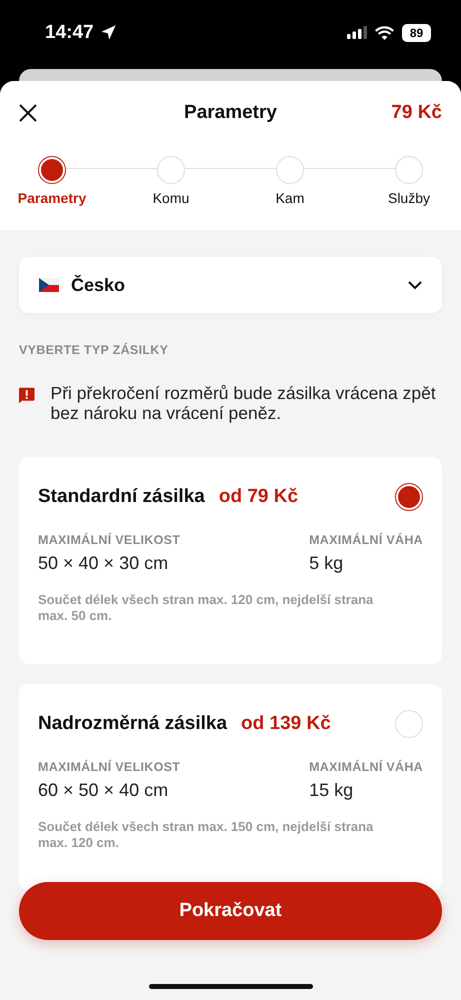  What do you see at coordinates (416, 113) in the screenshot?
I see `total-price: 79 Kč` at bounding box center [416, 113].